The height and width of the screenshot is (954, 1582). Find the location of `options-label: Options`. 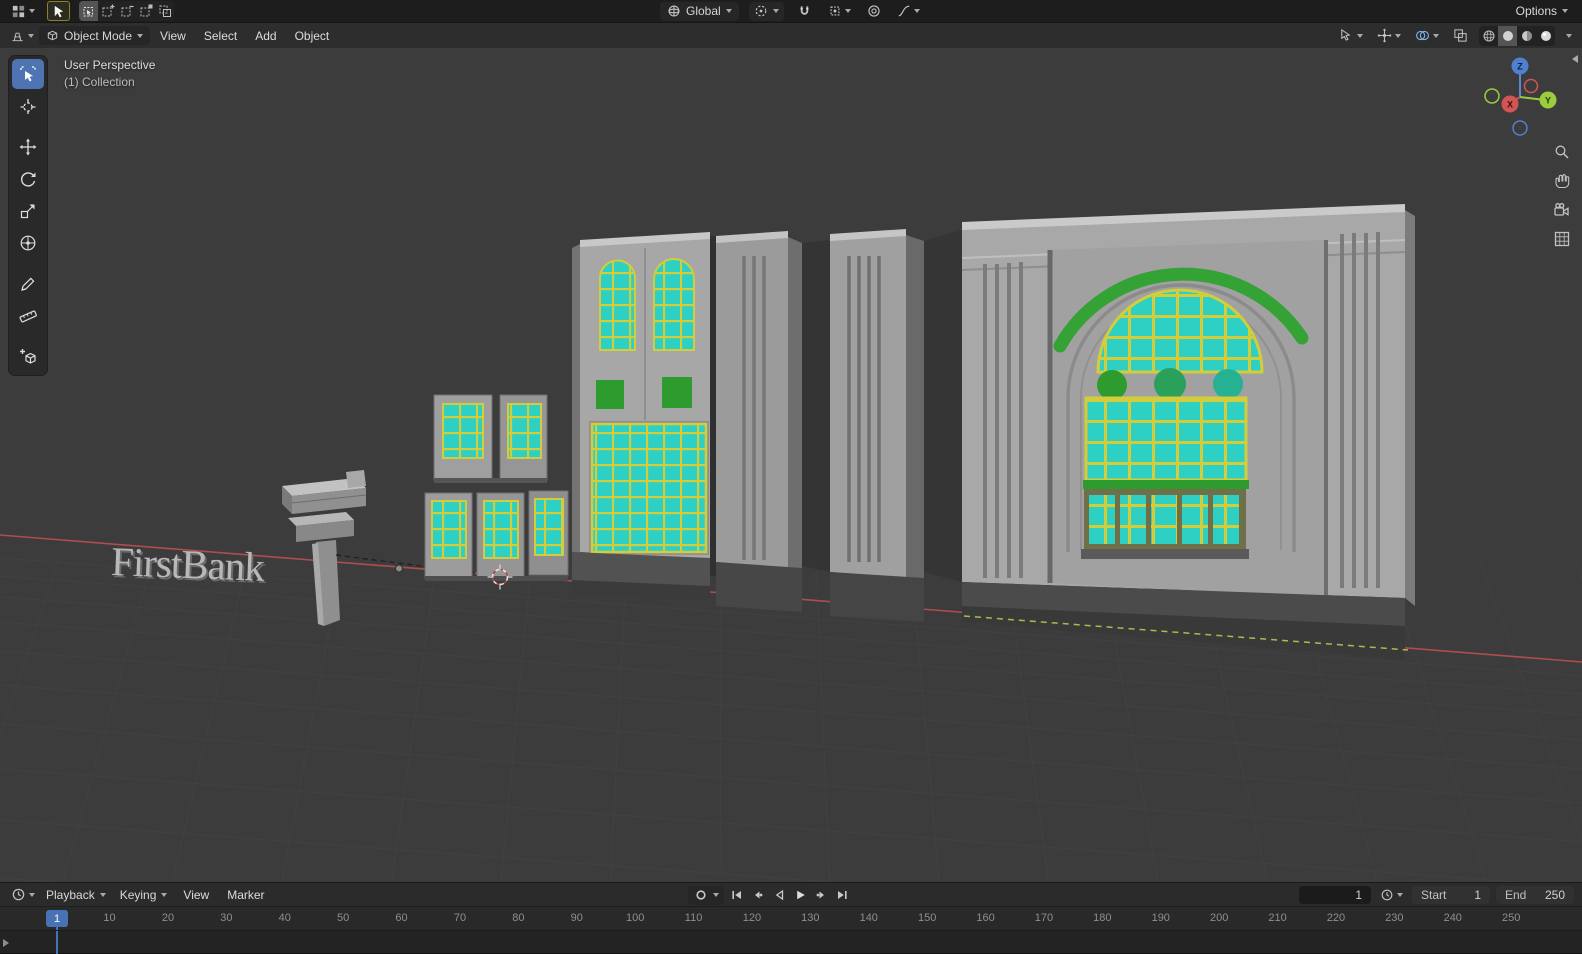

options-label: Options is located at coordinates (1536, 11).